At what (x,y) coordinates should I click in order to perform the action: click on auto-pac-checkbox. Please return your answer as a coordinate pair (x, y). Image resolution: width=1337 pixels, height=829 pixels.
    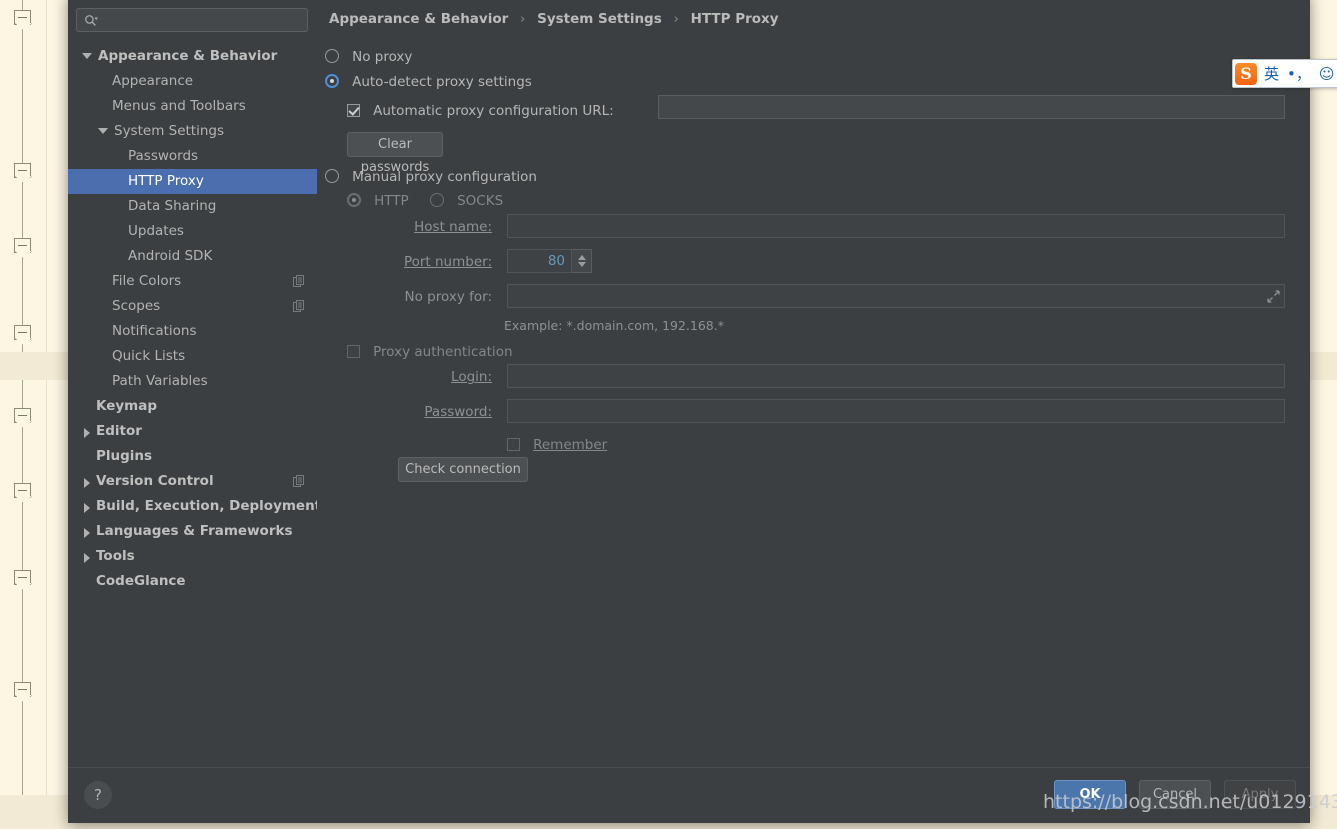
    Looking at the image, I should click on (353, 110).